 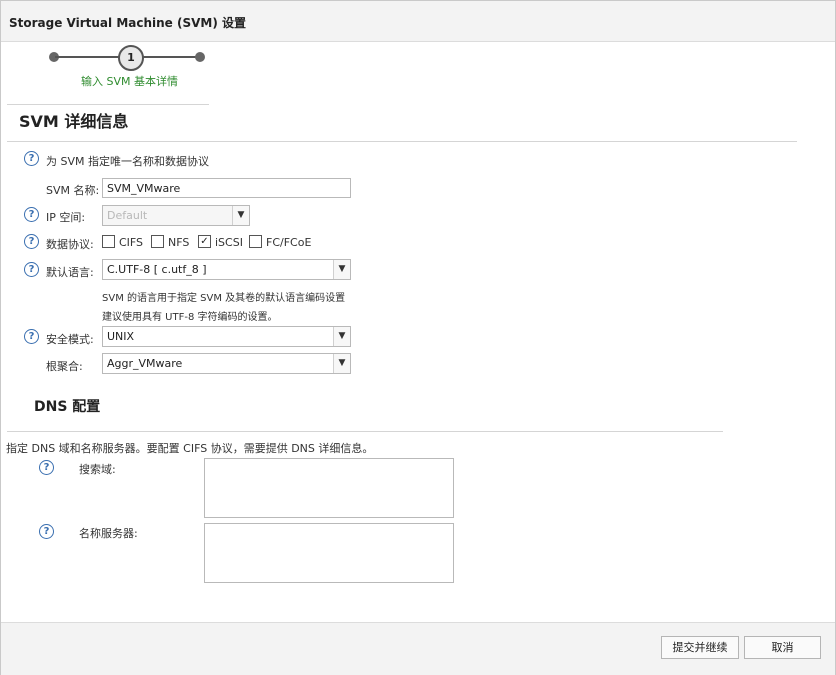 What do you see at coordinates (127, 161) in the screenshot?
I see `svm-intro-text: 为 SVM 指定唯一名称和数据协议` at bounding box center [127, 161].